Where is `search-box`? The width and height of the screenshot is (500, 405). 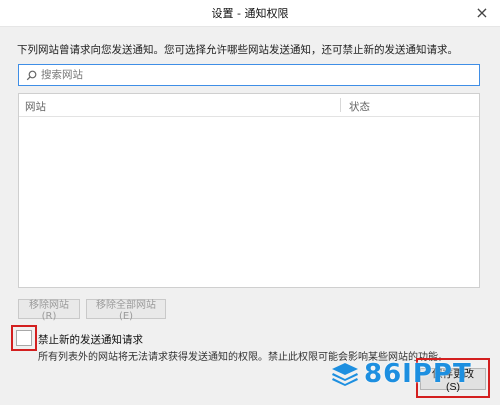 search-box is located at coordinates (249, 75).